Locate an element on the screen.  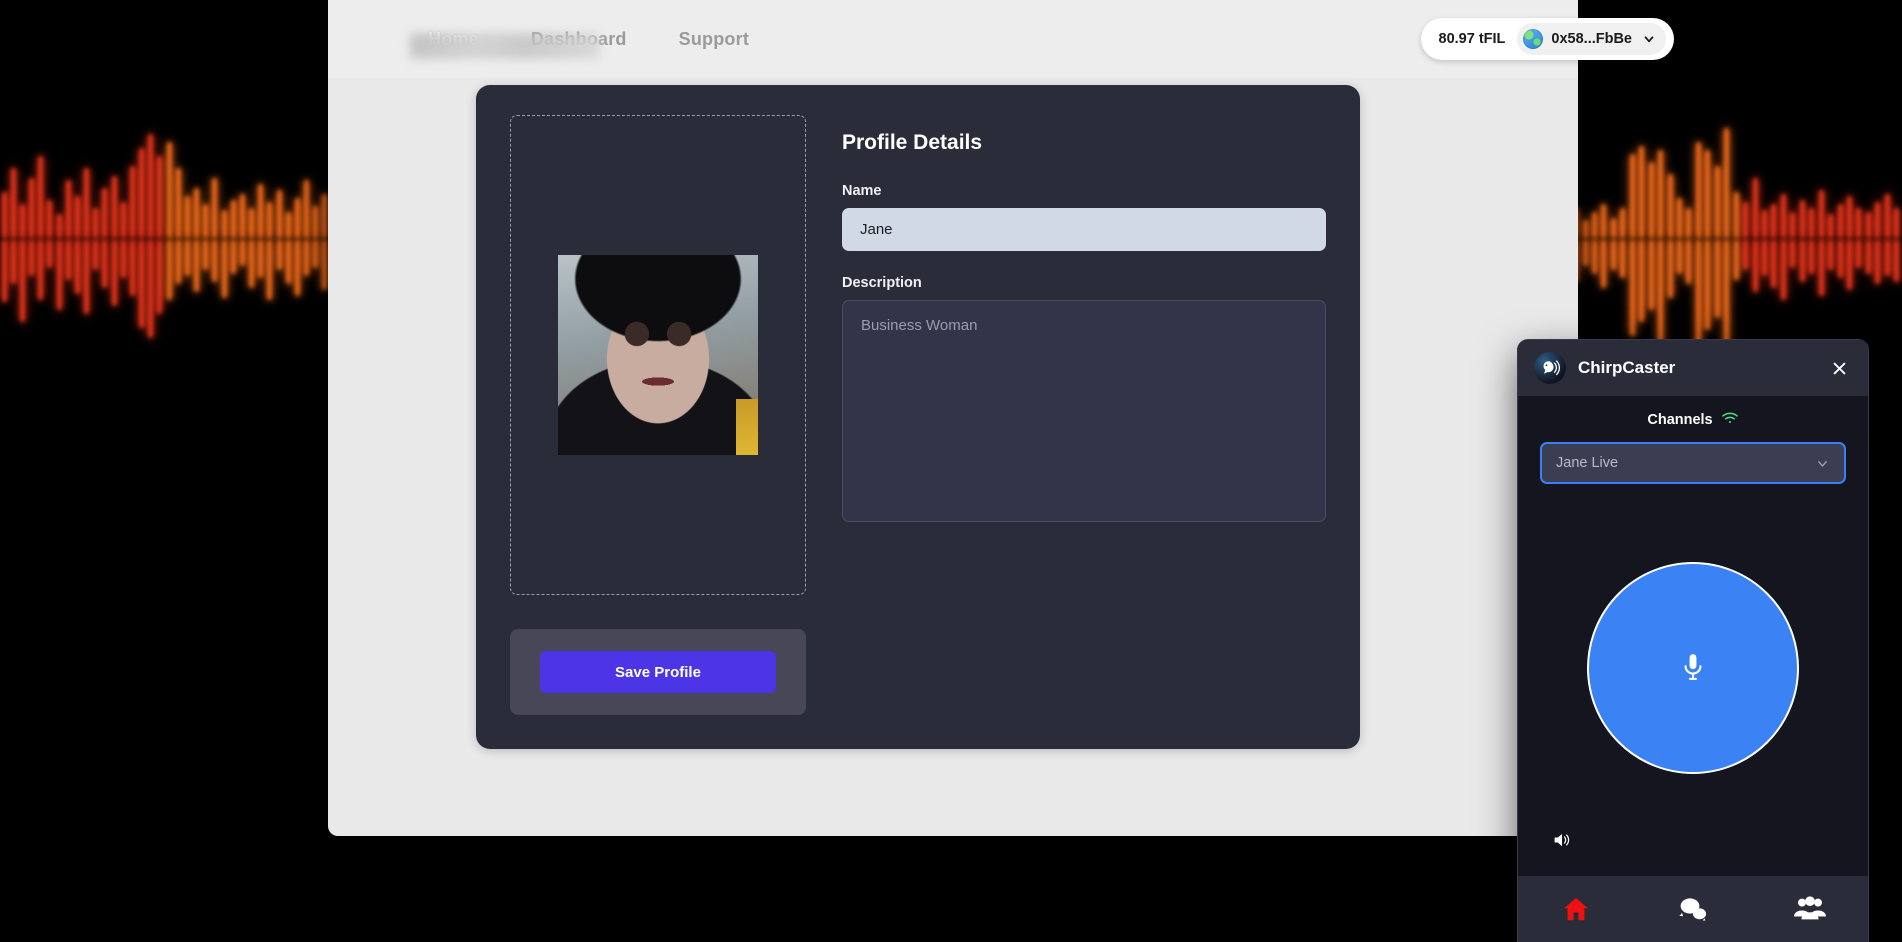
image-dropzone is located at coordinates (658, 355).